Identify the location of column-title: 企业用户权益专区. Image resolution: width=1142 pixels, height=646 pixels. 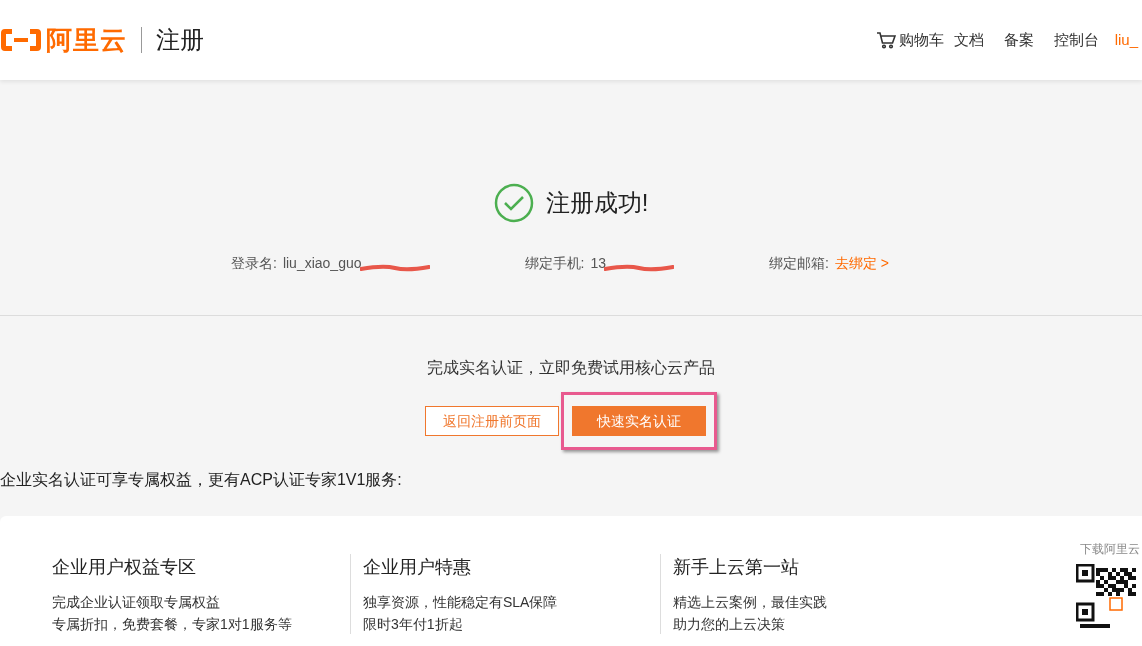
(124, 567).